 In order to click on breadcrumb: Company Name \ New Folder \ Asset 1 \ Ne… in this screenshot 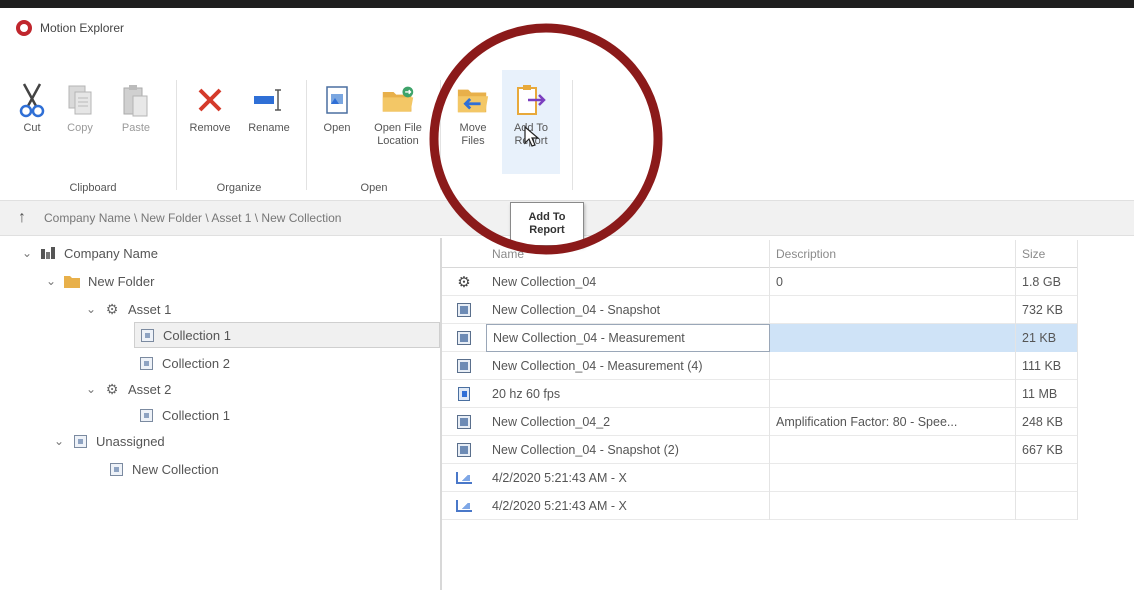, I will do `click(192, 218)`.